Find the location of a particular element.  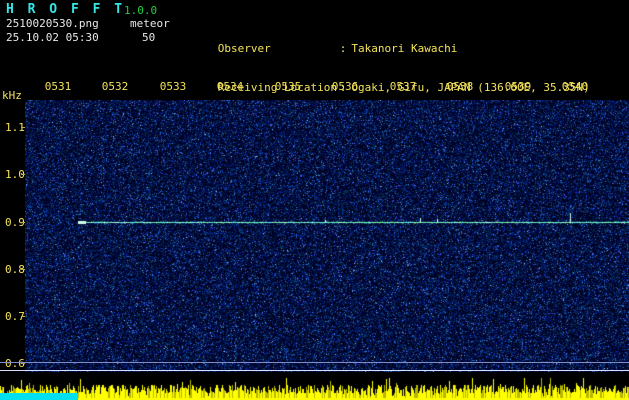

time-label: 0536 is located at coordinates (345, 86).